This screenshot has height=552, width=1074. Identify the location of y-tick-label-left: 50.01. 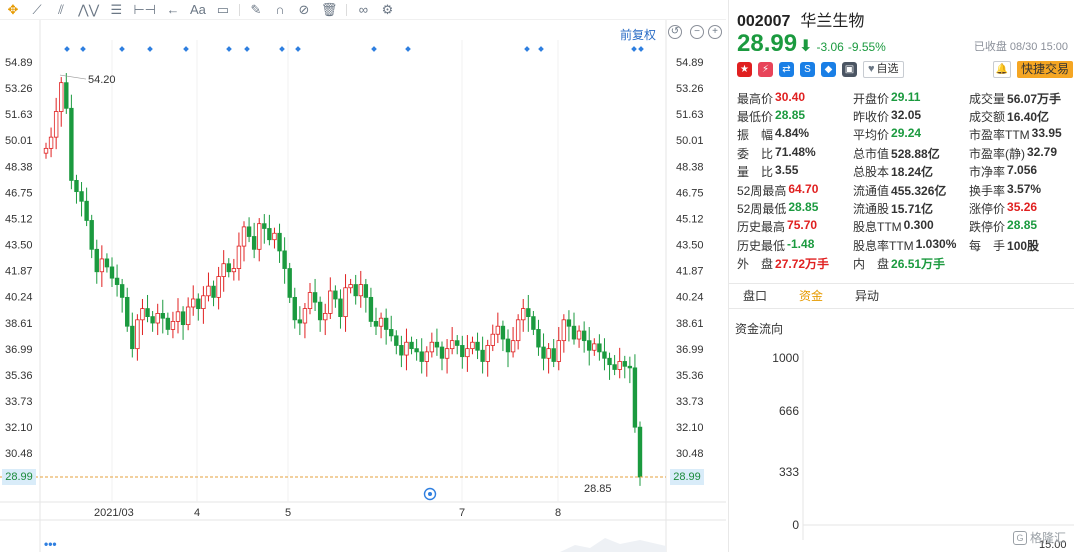
(19, 141).